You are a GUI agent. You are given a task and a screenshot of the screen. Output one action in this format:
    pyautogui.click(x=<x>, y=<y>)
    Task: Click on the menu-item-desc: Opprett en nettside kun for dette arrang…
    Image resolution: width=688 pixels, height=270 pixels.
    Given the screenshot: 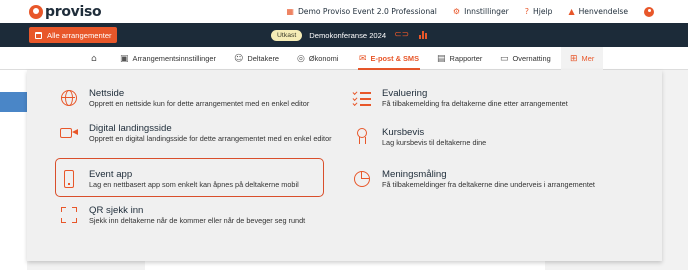 What is the action you would take?
    pyautogui.click(x=199, y=103)
    